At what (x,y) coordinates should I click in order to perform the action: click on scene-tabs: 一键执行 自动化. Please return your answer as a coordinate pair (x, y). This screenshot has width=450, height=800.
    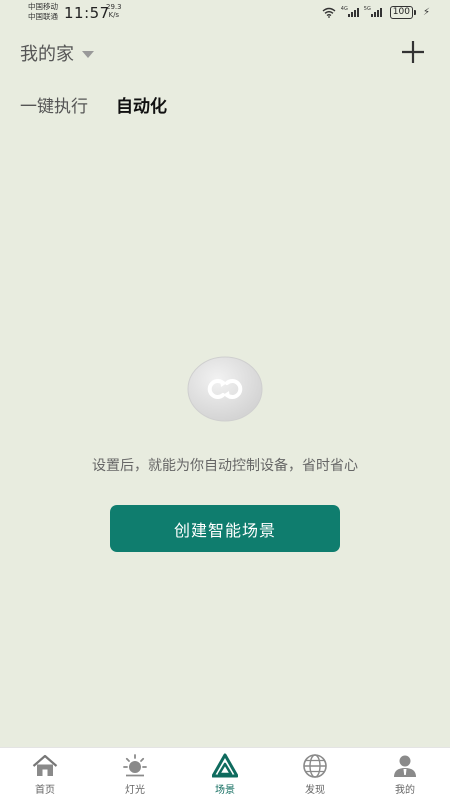
    Looking at the image, I should click on (93, 104).